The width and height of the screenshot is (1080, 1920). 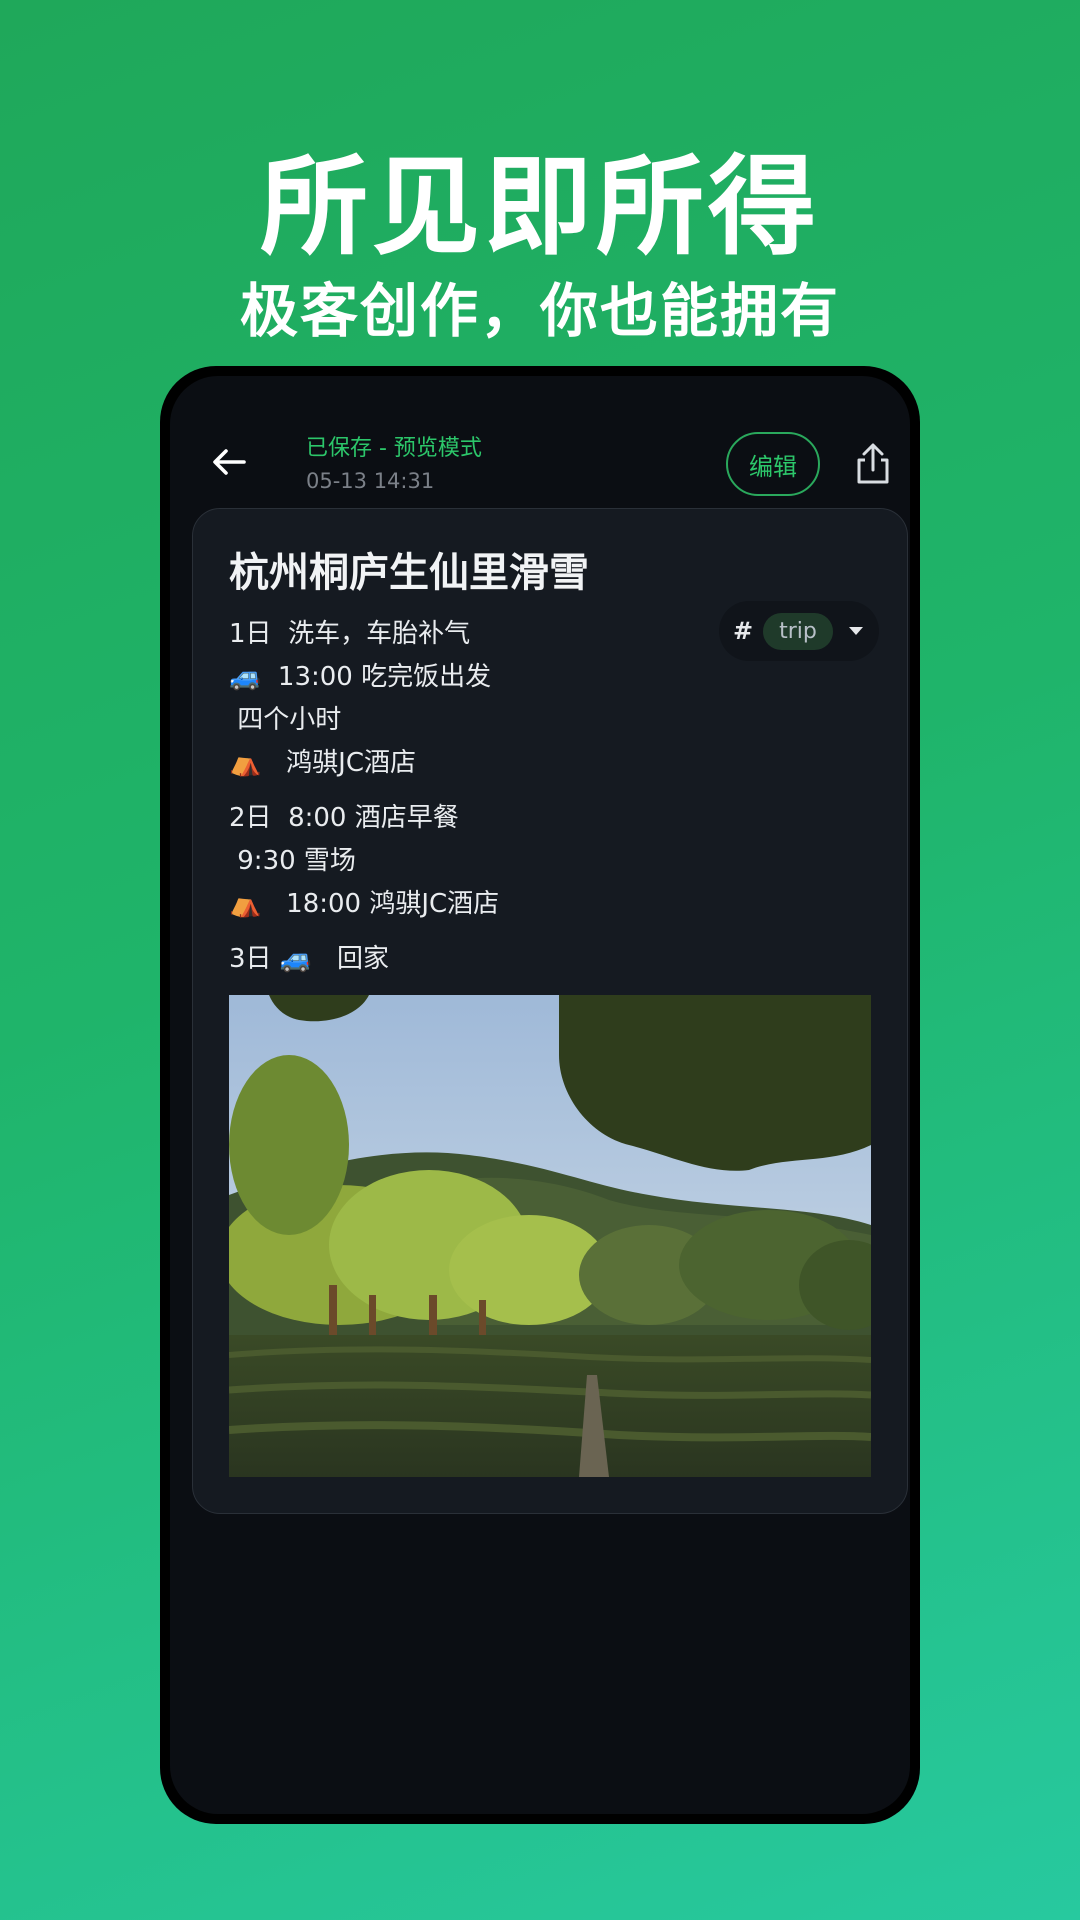 What do you see at coordinates (309, 959) in the screenshot?
I see `note-line: 3日 🚙 回家` at bounding box center [309, 959].